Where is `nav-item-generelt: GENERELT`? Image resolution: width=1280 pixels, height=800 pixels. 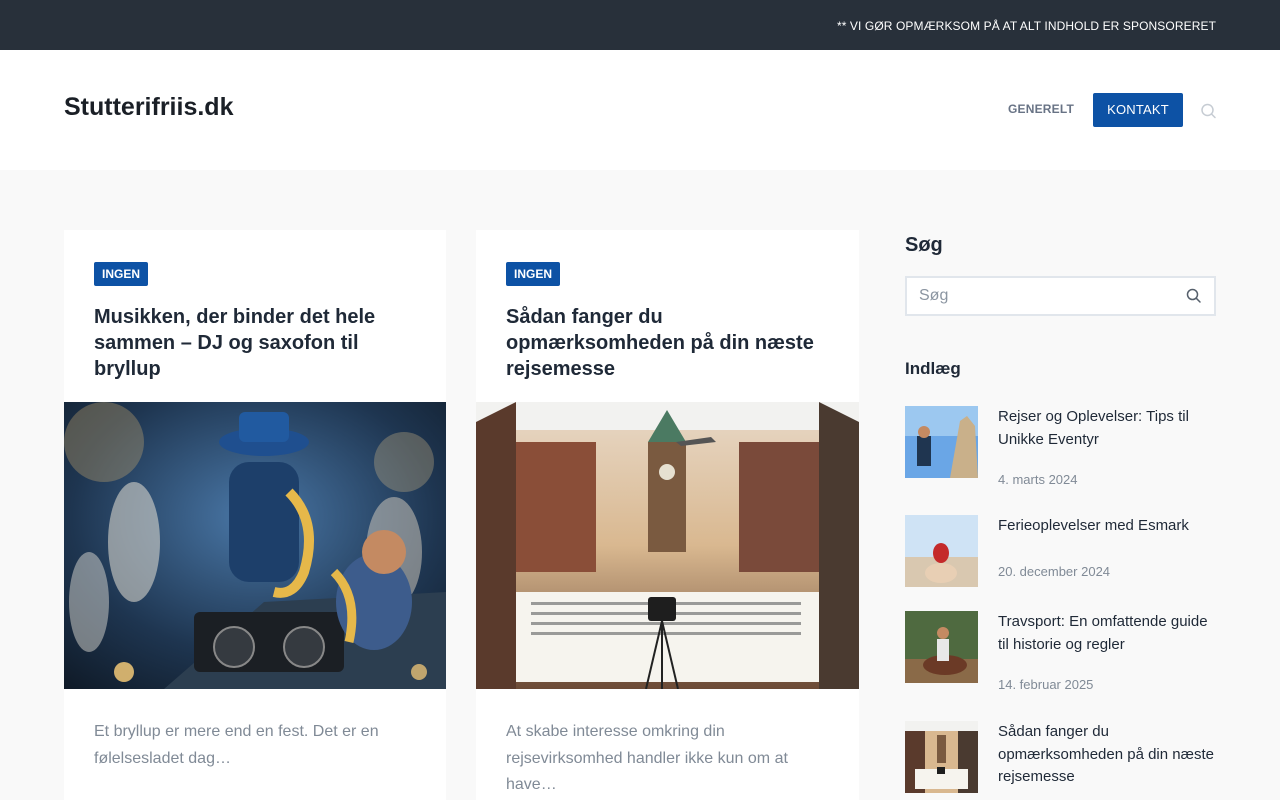 nav-item-generelt: GENERELT is located at coordinates (1041, 109).